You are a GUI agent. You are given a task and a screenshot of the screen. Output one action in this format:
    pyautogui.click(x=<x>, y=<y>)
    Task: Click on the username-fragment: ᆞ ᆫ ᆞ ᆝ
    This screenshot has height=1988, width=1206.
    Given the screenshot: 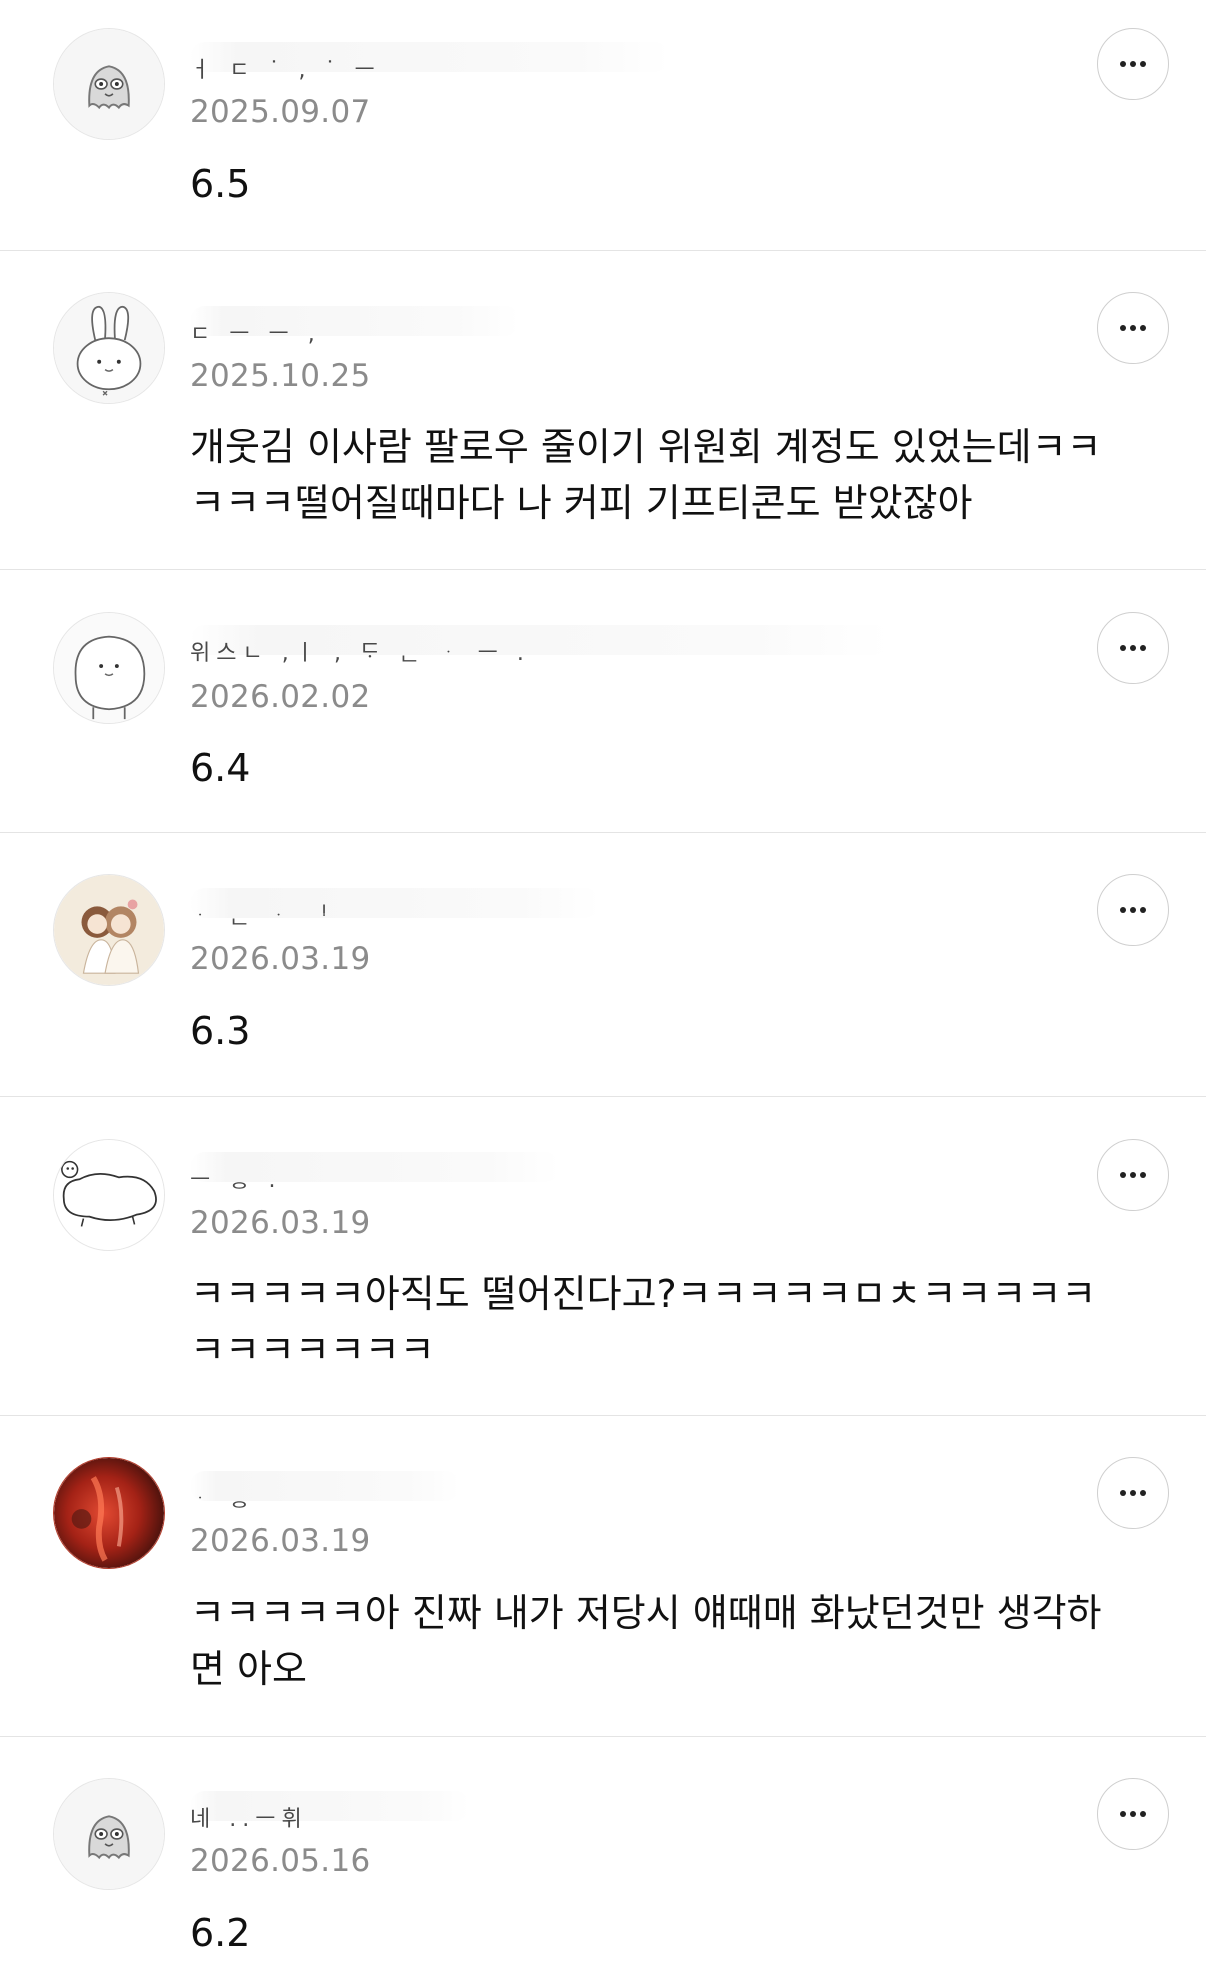 What is the action you would take?
    pyautogui.click(x=262, y=916)
    